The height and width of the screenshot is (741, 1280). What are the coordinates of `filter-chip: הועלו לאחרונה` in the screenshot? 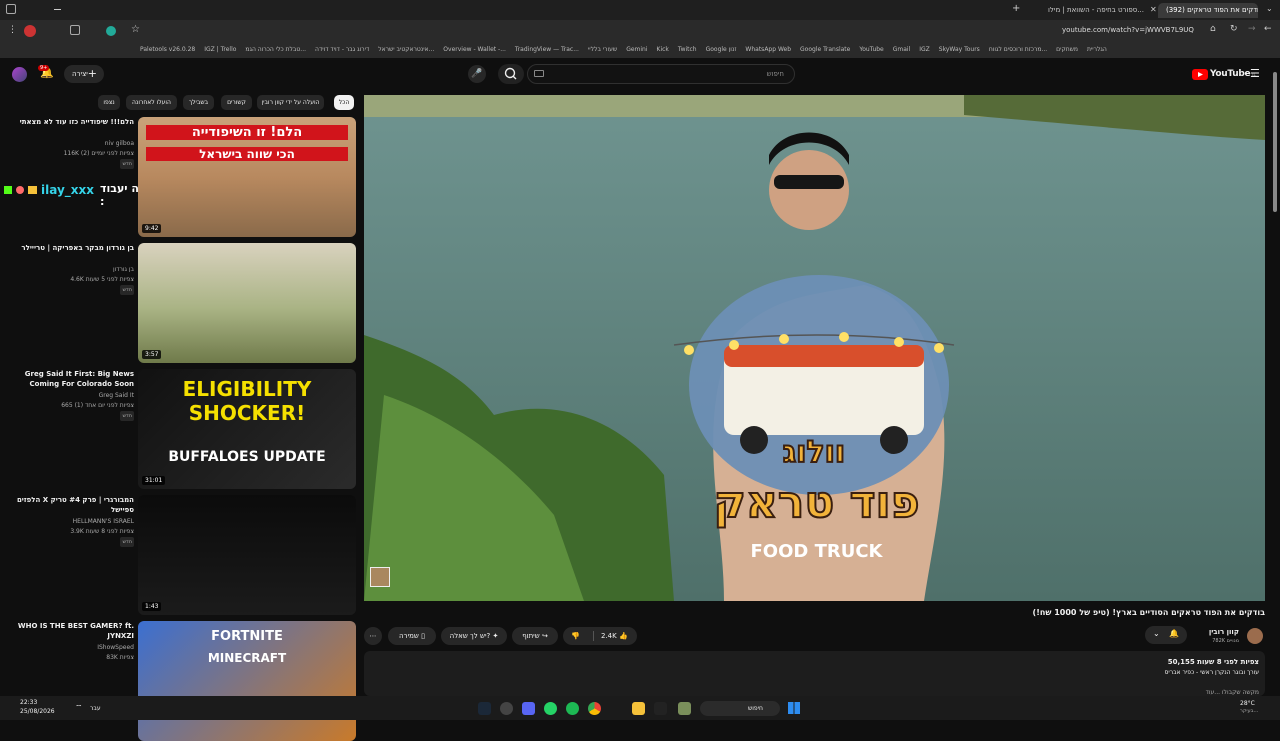 It's located at (151, 102).